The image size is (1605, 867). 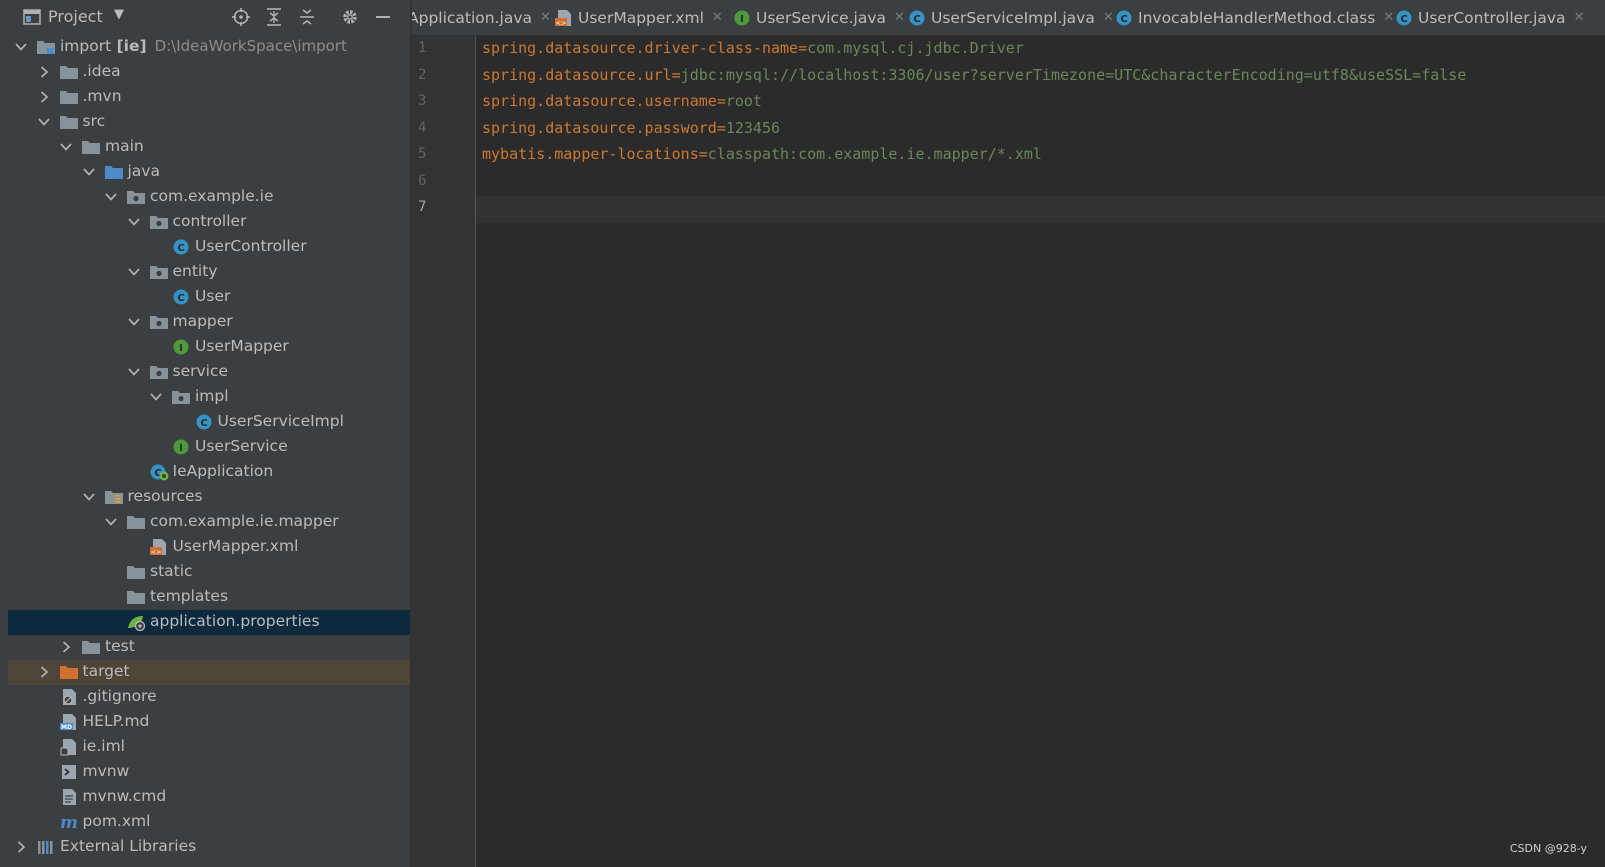 What do you see at coordinates (874, 154) in the screenshot?
I see `property-value: classpath:com.example.ie.mapper/*.xml` at bounding box center [874, 154].